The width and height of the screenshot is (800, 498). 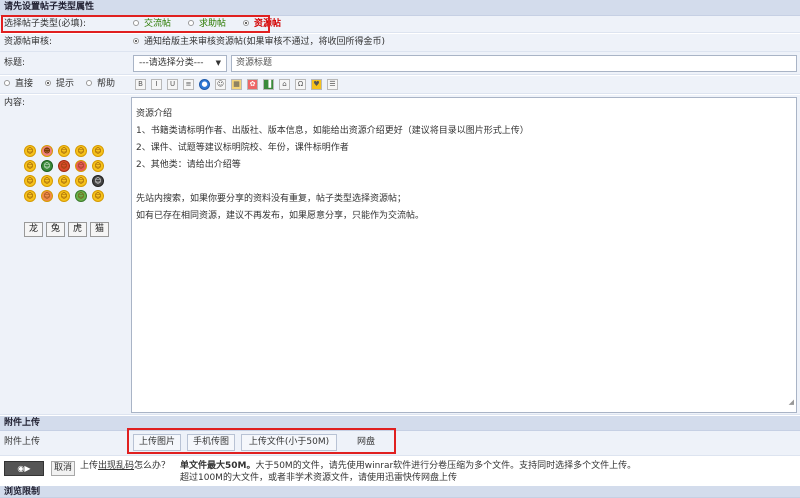 I want to click on content-line: 如有已存在相同资源，建议不再发布，如果愿意分享，只能作为交流帖。, so click(x=280, y=216).